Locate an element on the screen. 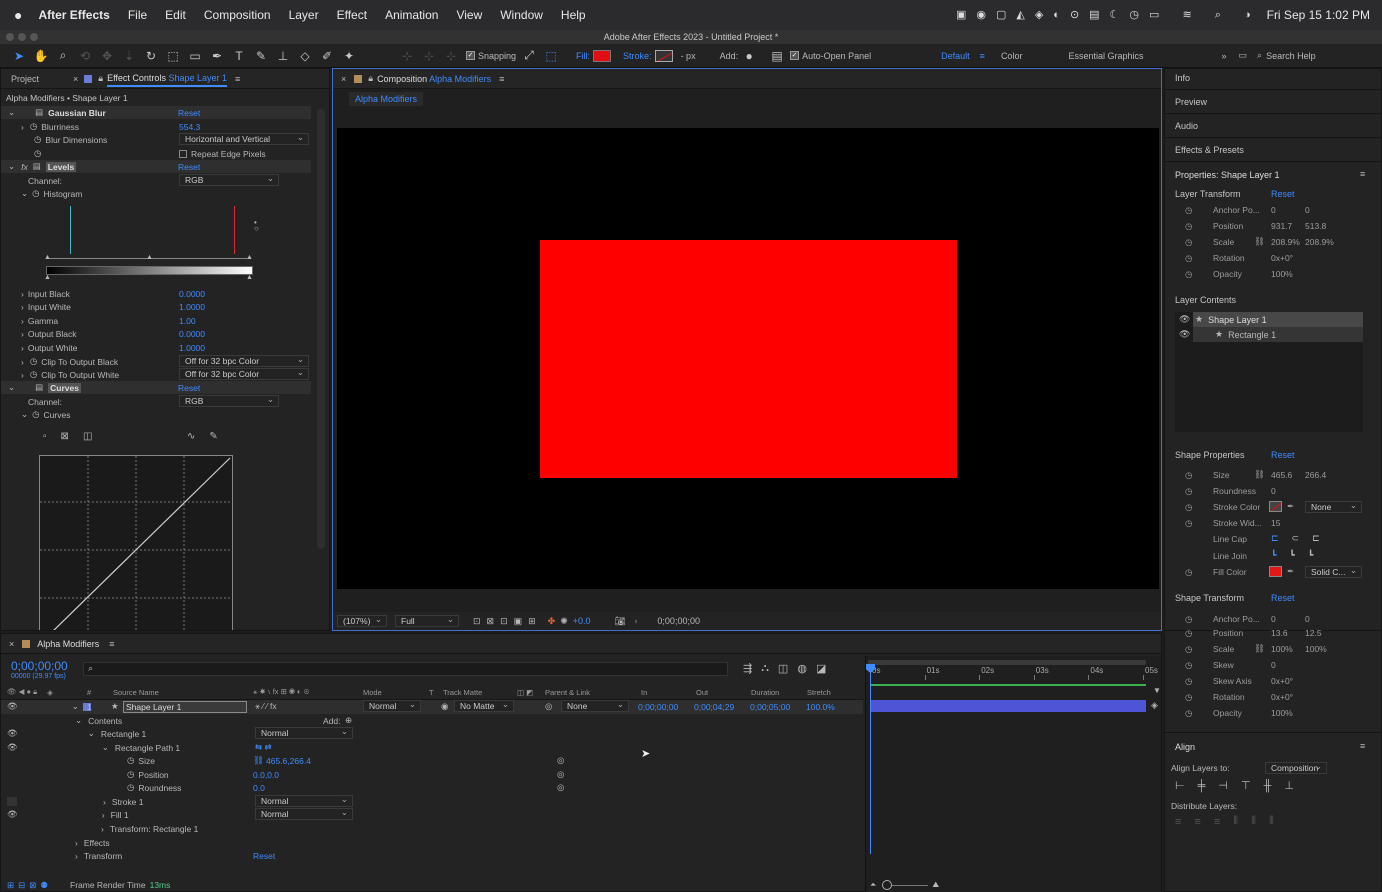  distribute-bottom-icon: ≡ is located at coordinates (1217, 822).